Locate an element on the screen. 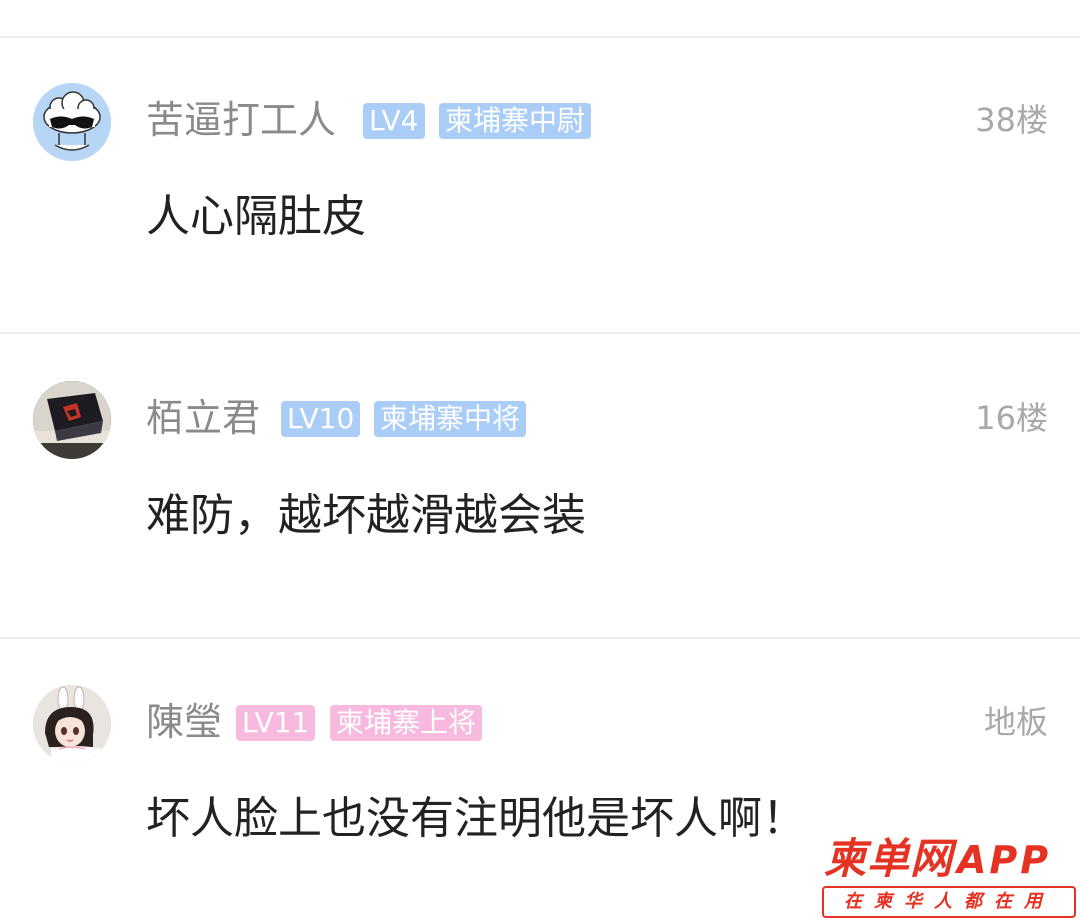 Image resolution: width=1080 pixels, height=921 pixels. anime-girl-avatar-icon is located at coordinates (72, 724).